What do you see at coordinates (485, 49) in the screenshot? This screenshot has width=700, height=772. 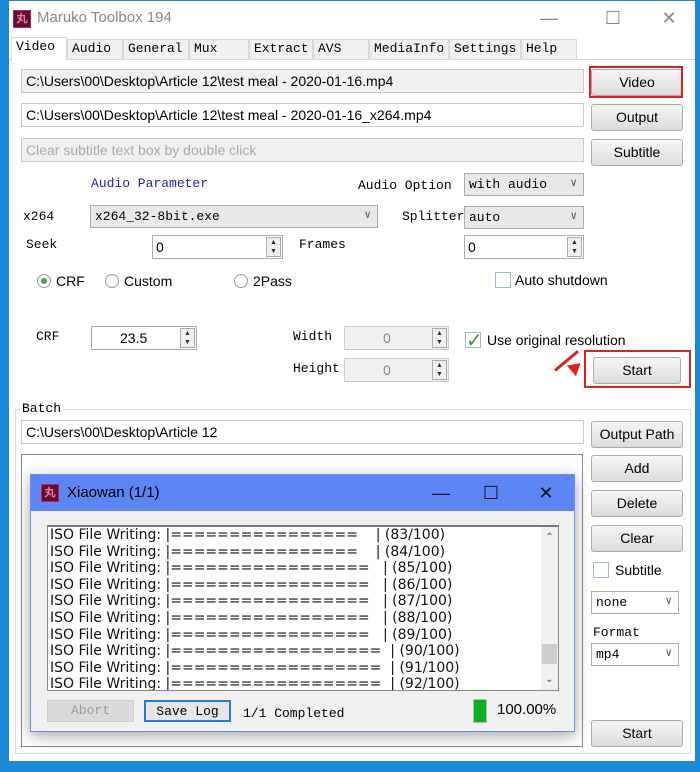 I see `tab-settings: Settings` at bounding box center [485, 49].